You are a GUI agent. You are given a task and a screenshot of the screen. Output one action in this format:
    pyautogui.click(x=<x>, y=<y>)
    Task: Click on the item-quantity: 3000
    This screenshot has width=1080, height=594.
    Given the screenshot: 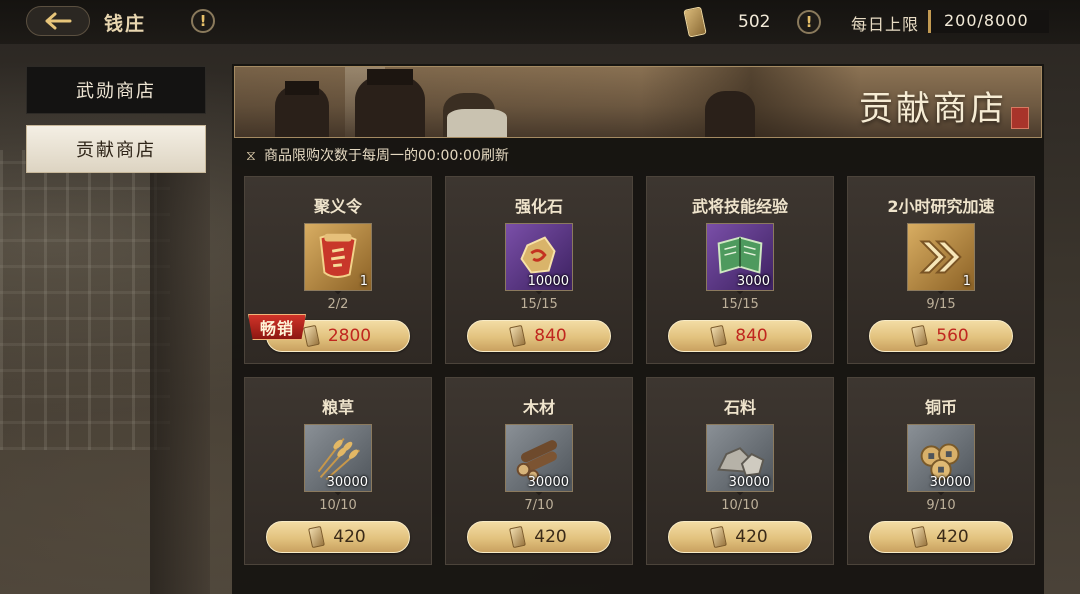 What is the action you would take?
    pyautogui.click(x=753, y=281)
    